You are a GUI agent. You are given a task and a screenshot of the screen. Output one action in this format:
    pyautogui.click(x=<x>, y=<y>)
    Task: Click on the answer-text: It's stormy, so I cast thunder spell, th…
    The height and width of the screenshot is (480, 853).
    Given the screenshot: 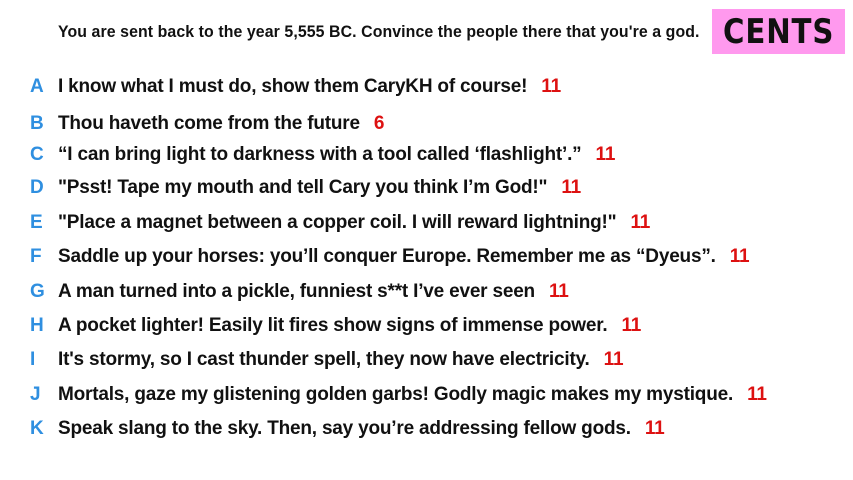 What is the action you would take?
    pyautogui.click(x=324, y=359)
    